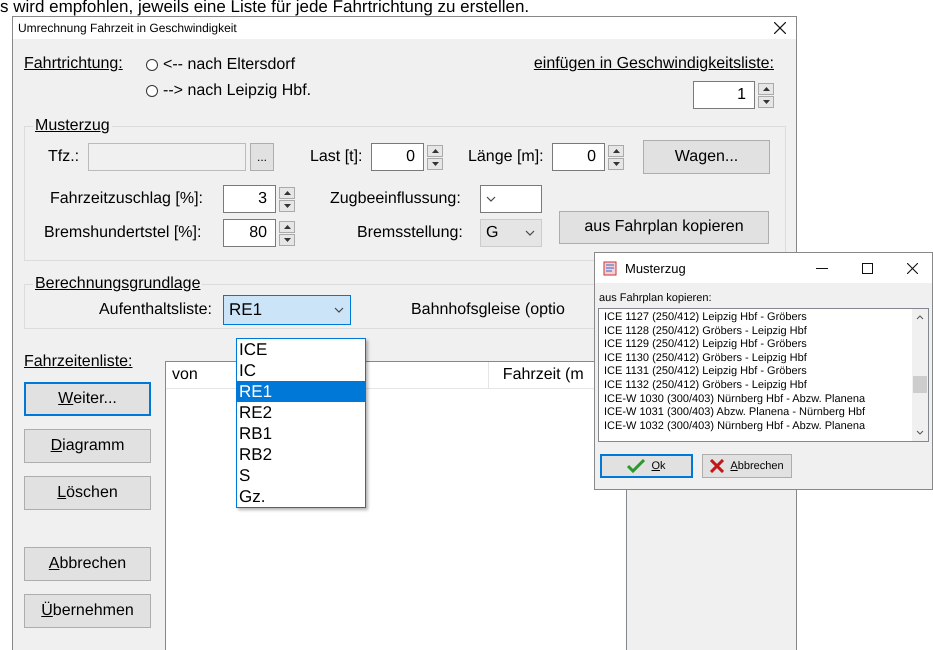  Describe the element at coordinates (396, 199) in the screenshot. I see `zugbeeinflussung-label: Zugbeeinflussung:` at that location.